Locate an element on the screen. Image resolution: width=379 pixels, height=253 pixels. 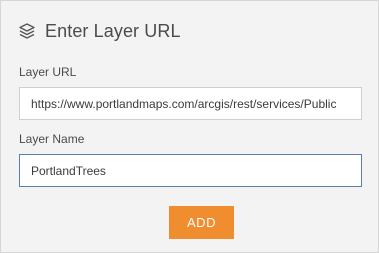
layer-url-input is located at coordinates (190, 103).